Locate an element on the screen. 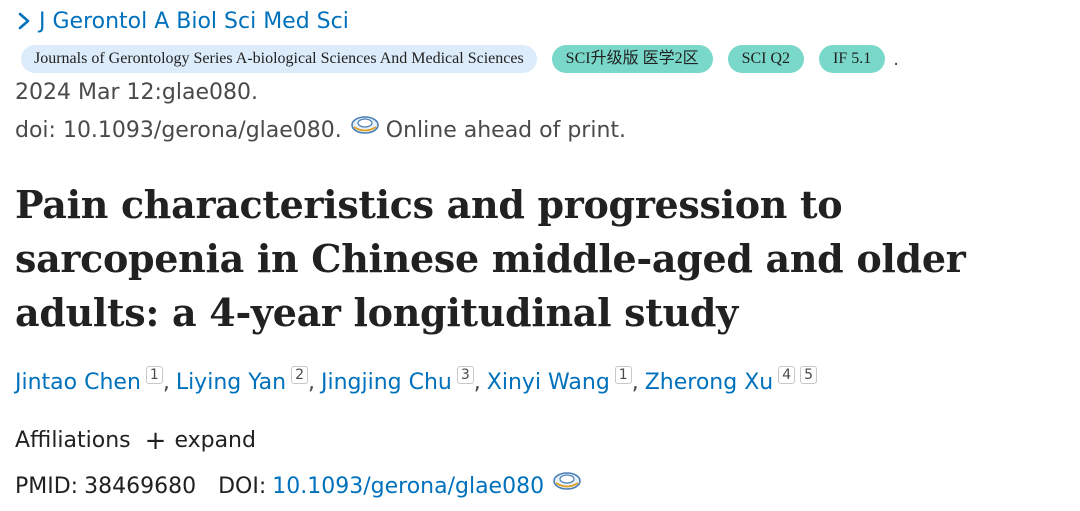 The height and width of the screenshot is (511, 1080). author-link: Liying Yan is located at coordinates (231, 382).